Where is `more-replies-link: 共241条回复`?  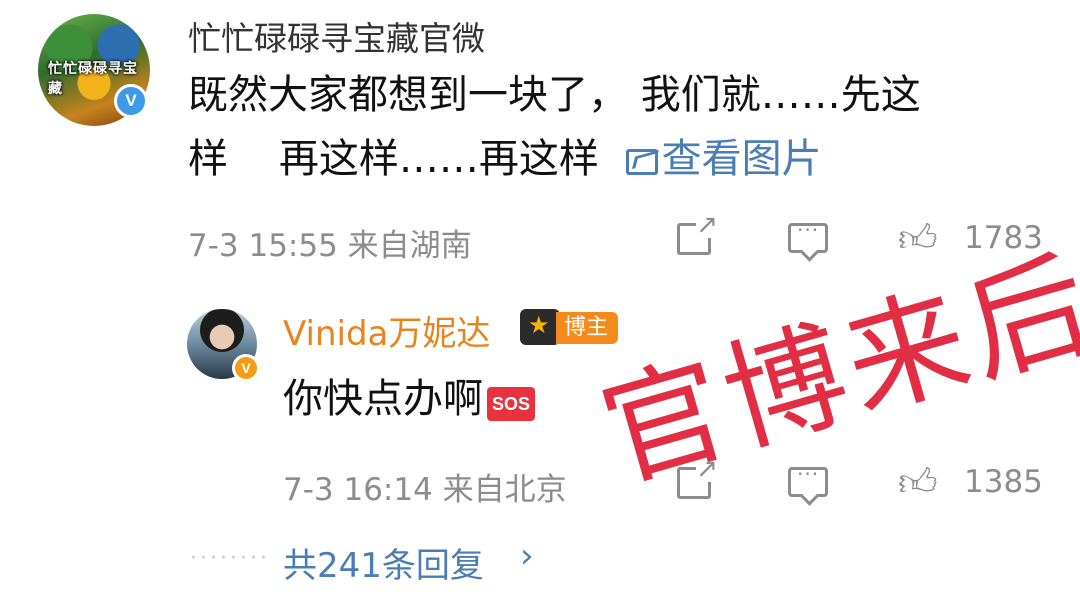
more-replies-link: 共241条回复 is located at coordinates (383, 562).